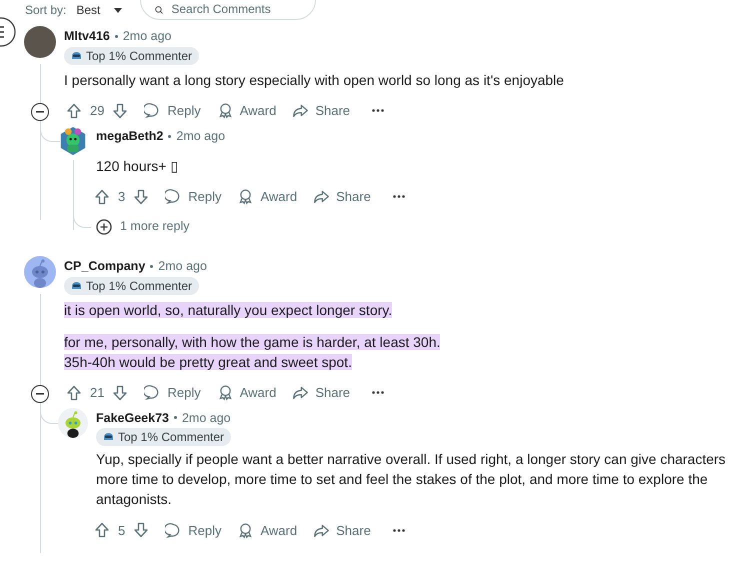 Image resolution: width=751 pixels, height=568 pixels. I want to click on vote-count: 5, so click(121, 531).